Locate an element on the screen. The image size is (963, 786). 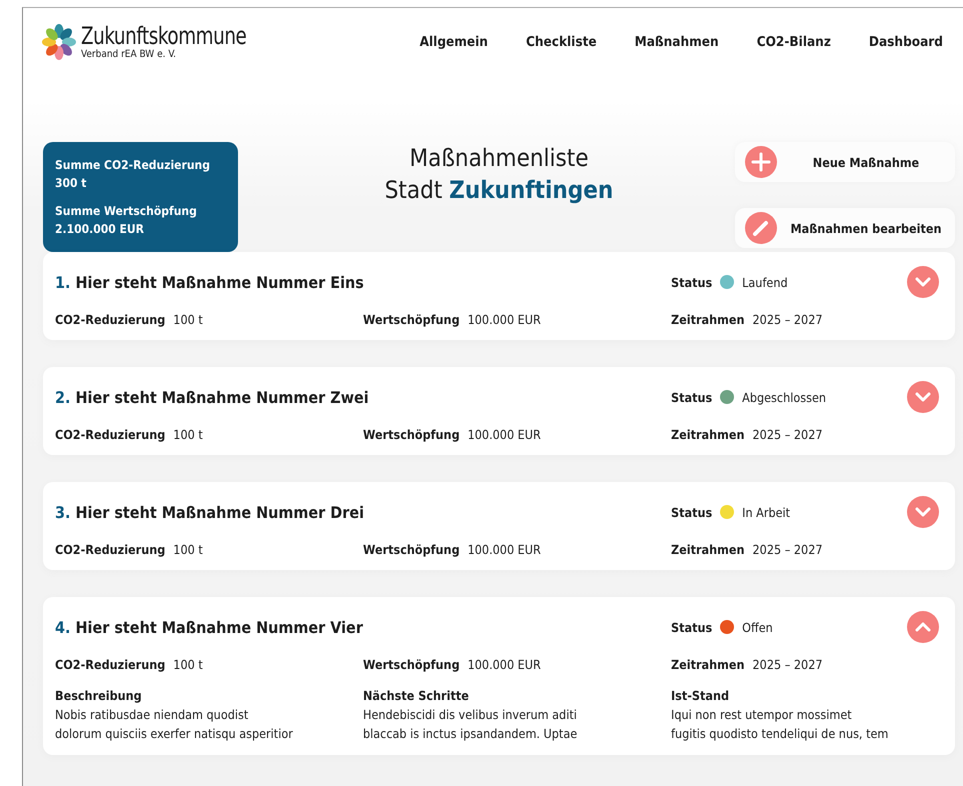
page-subtitle: Stadt Zukunftingen is located at coordinates (499, 190).